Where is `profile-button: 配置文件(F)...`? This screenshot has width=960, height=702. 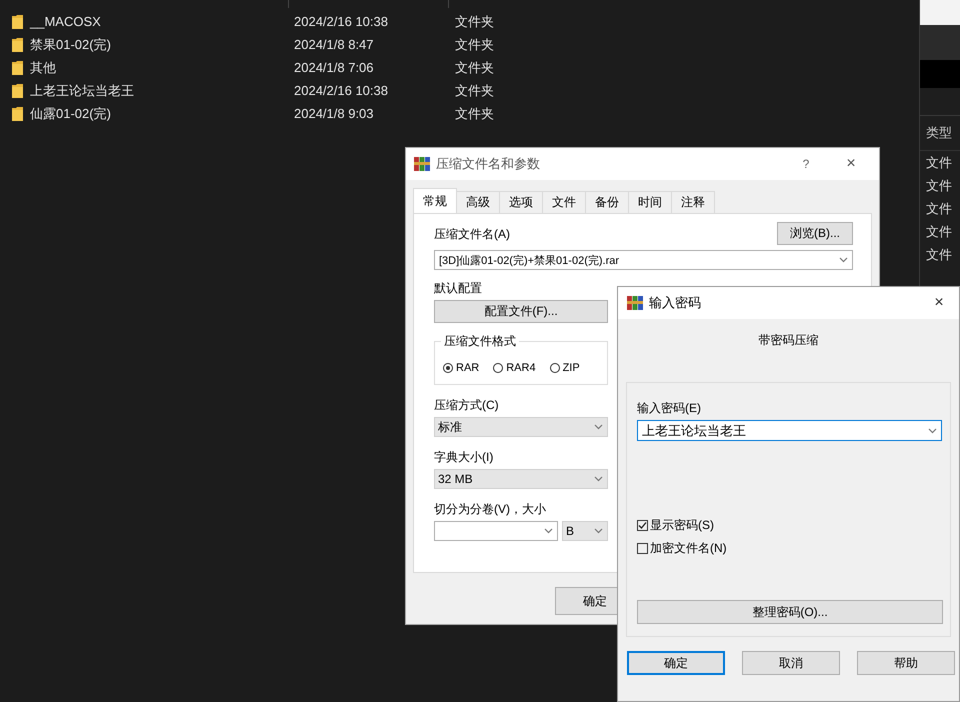
profile-button: 配置文件(F)... is located at coordinates (521, 311).